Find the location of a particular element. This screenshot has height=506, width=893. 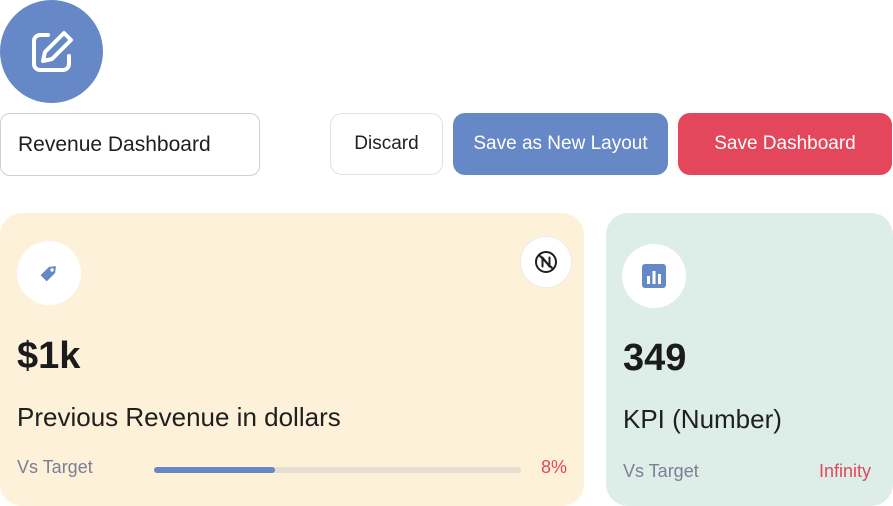

save-dashboard-button: Save Dashboard is located at coordinates (785, 144).